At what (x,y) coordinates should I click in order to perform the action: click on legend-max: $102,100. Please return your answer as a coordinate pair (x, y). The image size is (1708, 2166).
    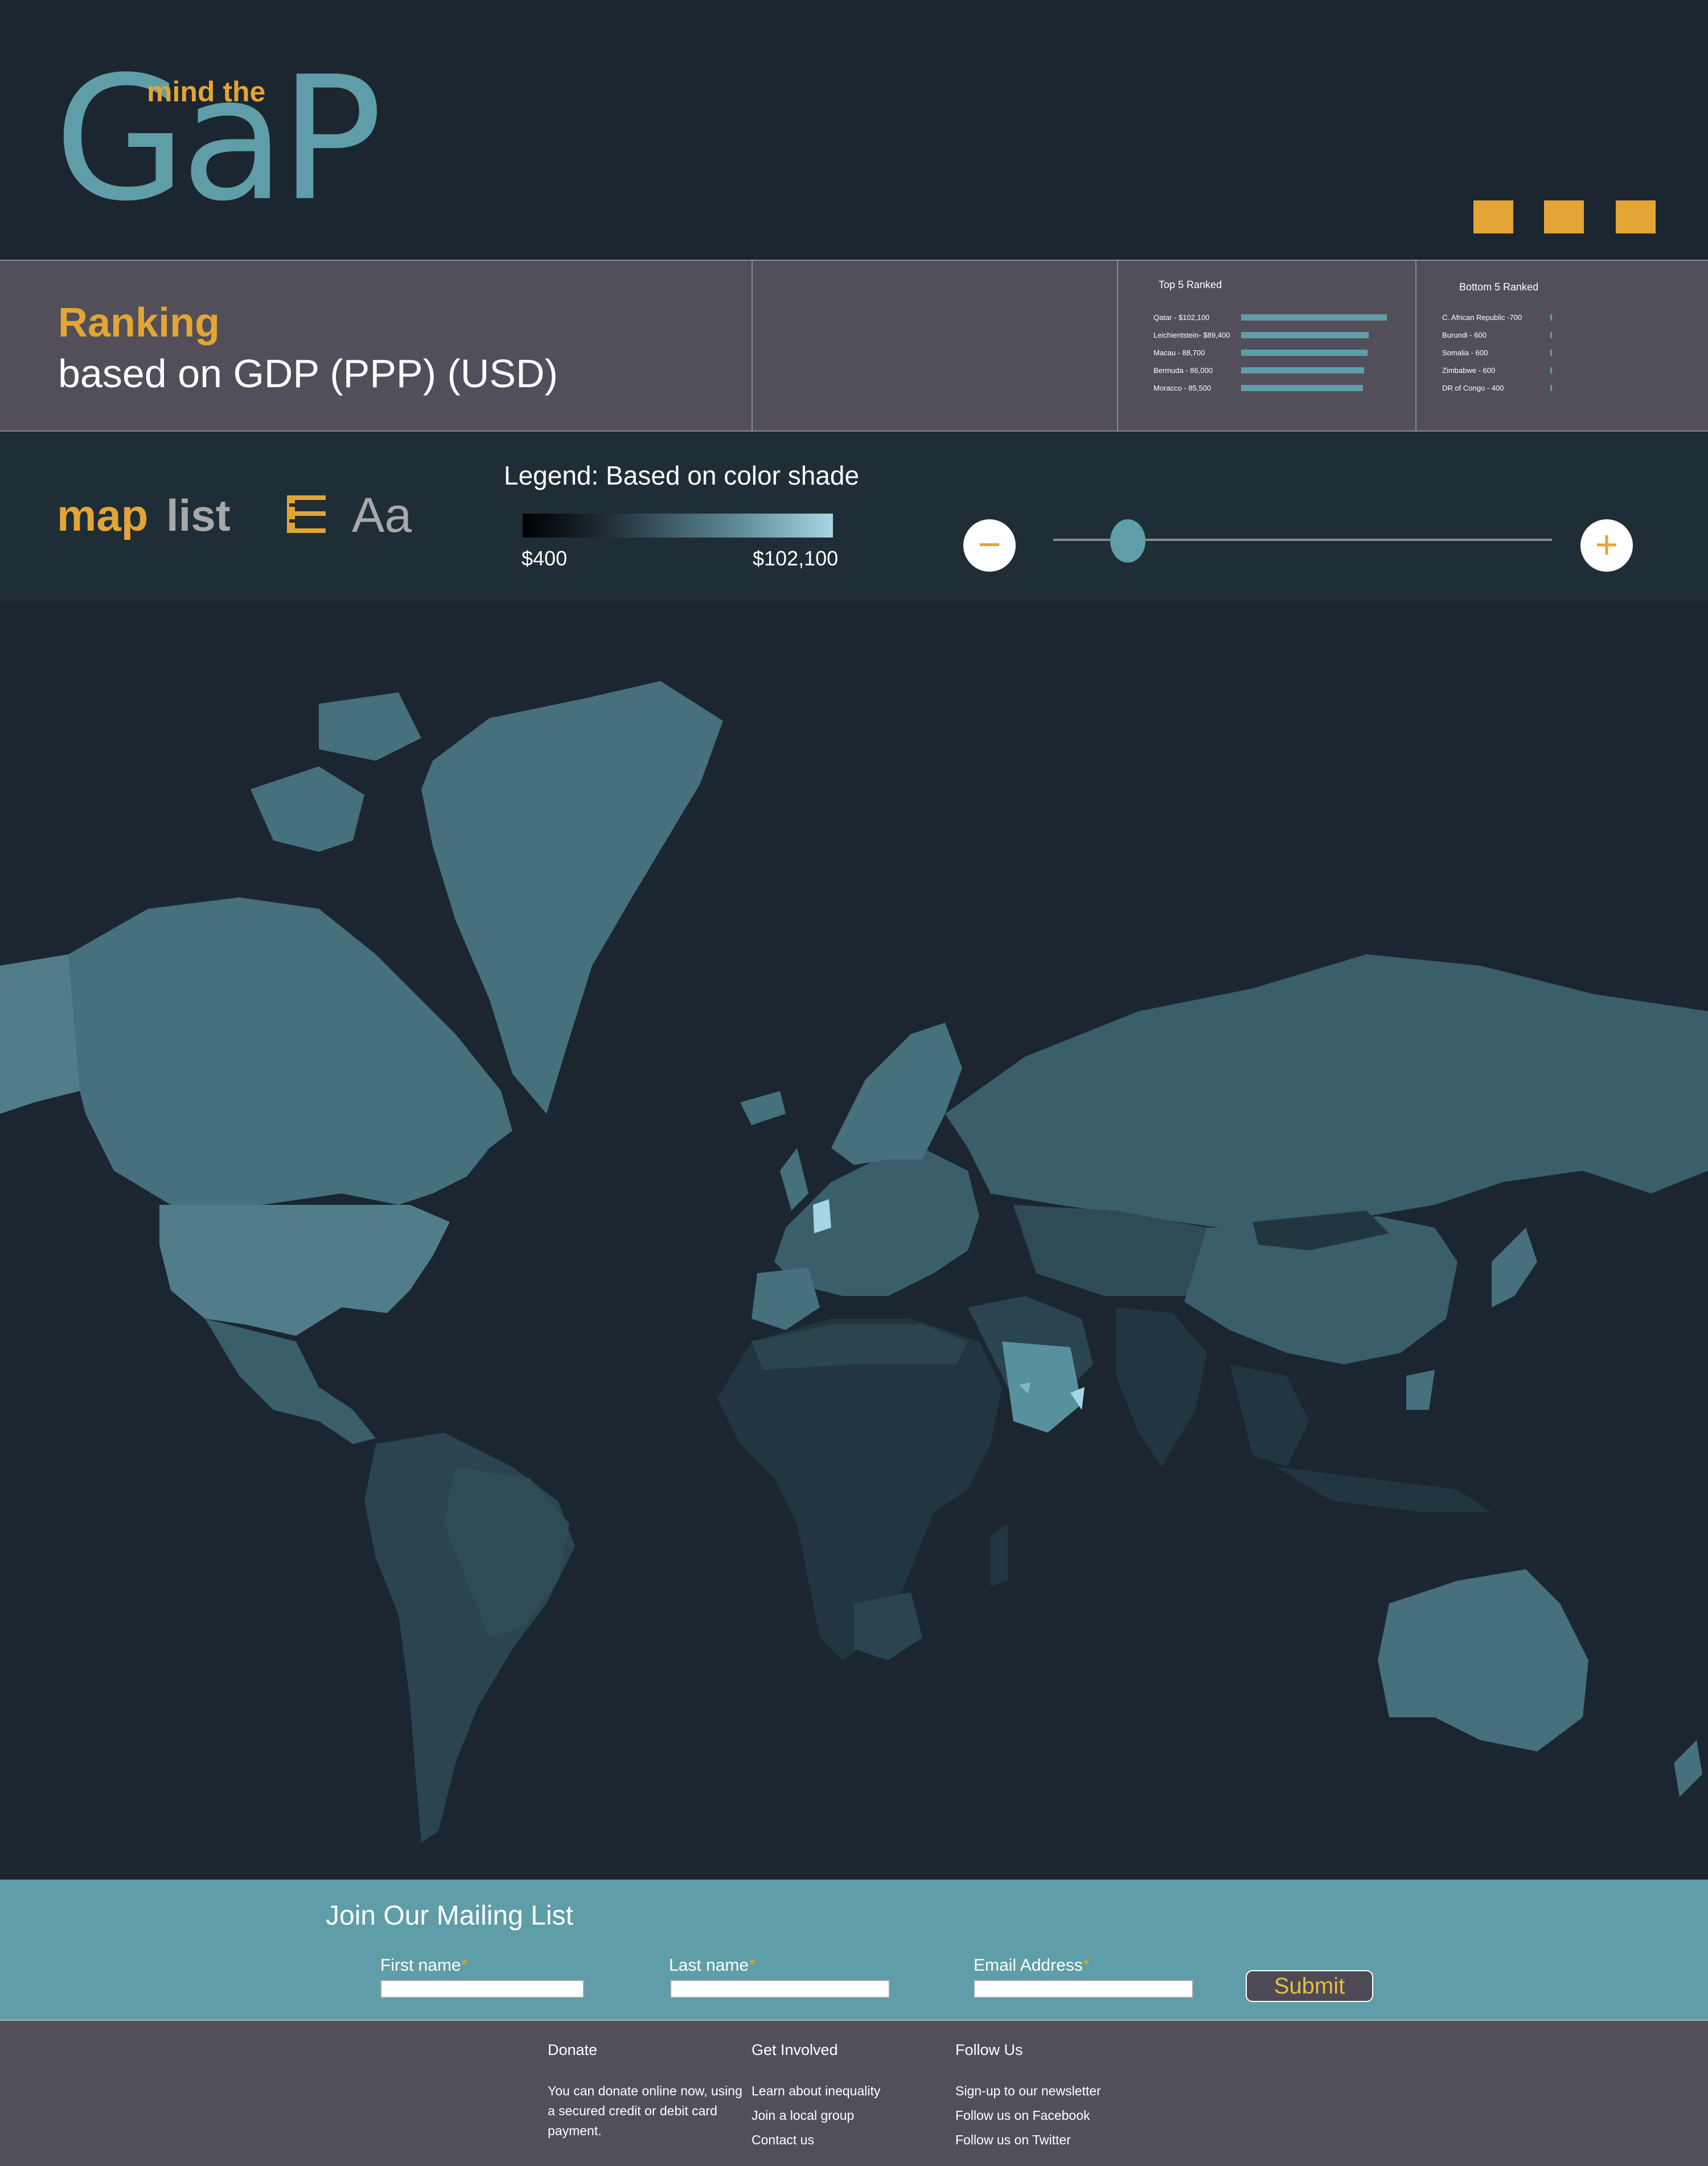
    Looking at the image, I should click on (796, 558).